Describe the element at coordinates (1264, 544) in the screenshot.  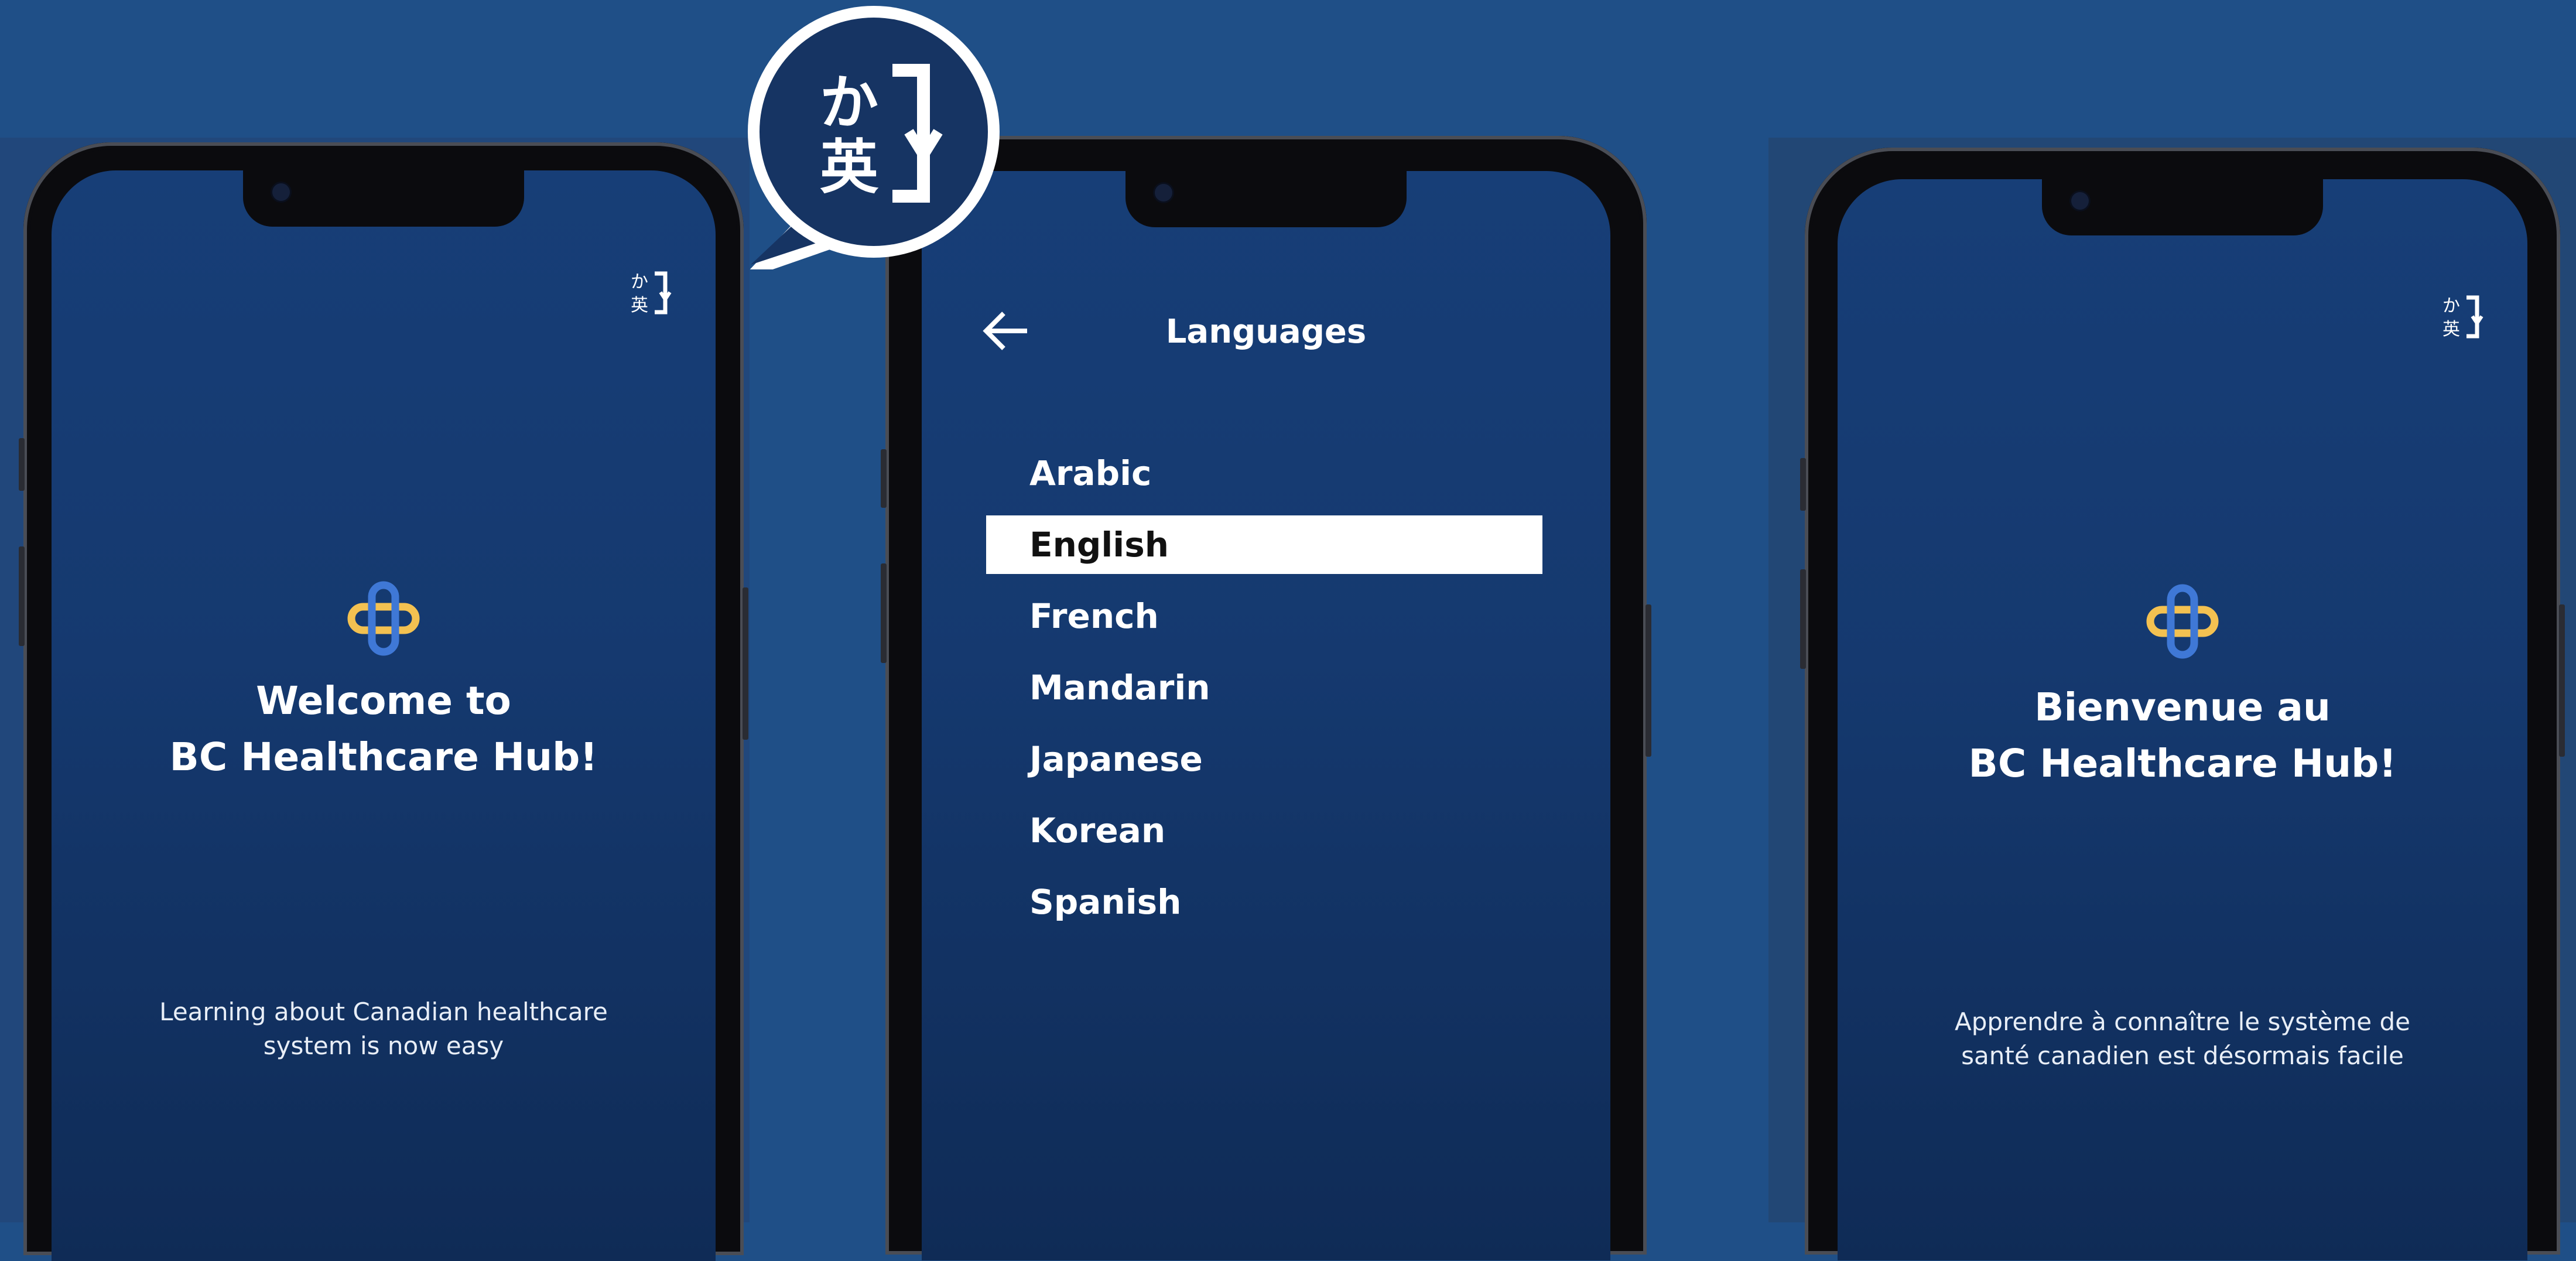
I see `language-option-english: English` at that location.